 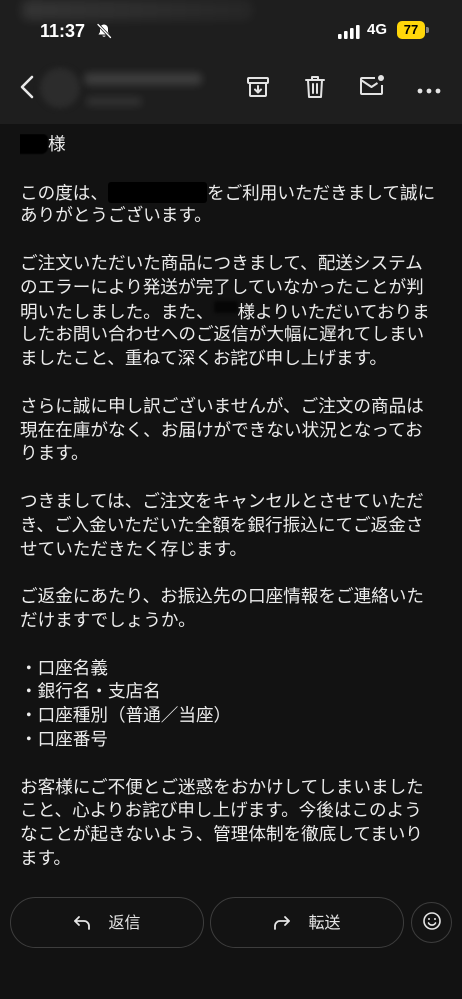 What do you see at coordinates (114, 101) in the screenshot?
I see `sender-detail-blurred` at bounding box center [114, 101].